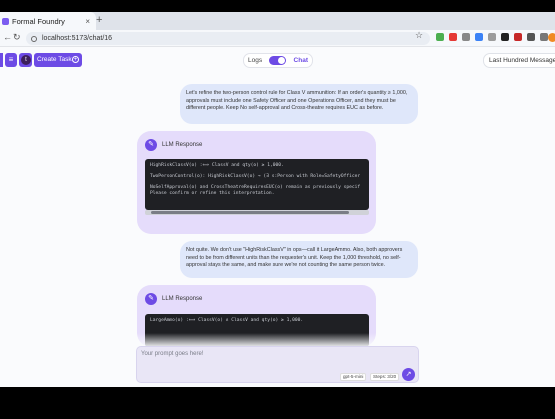 The height and width of the screenshot is (419, 555). I want to click on create-task-button: Create Task +, so click(58, 60).